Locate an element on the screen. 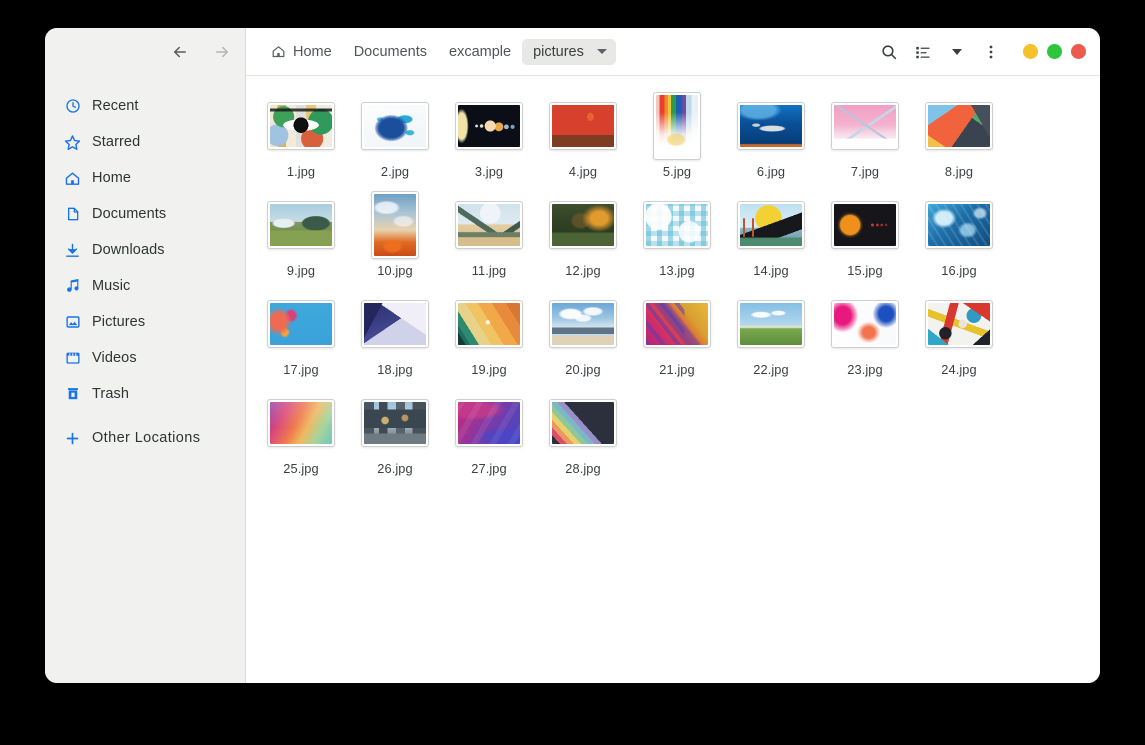 This screenshot has height=745, width=1145. sidebar-item-starred: Starred is located at coordinates (145, 142).